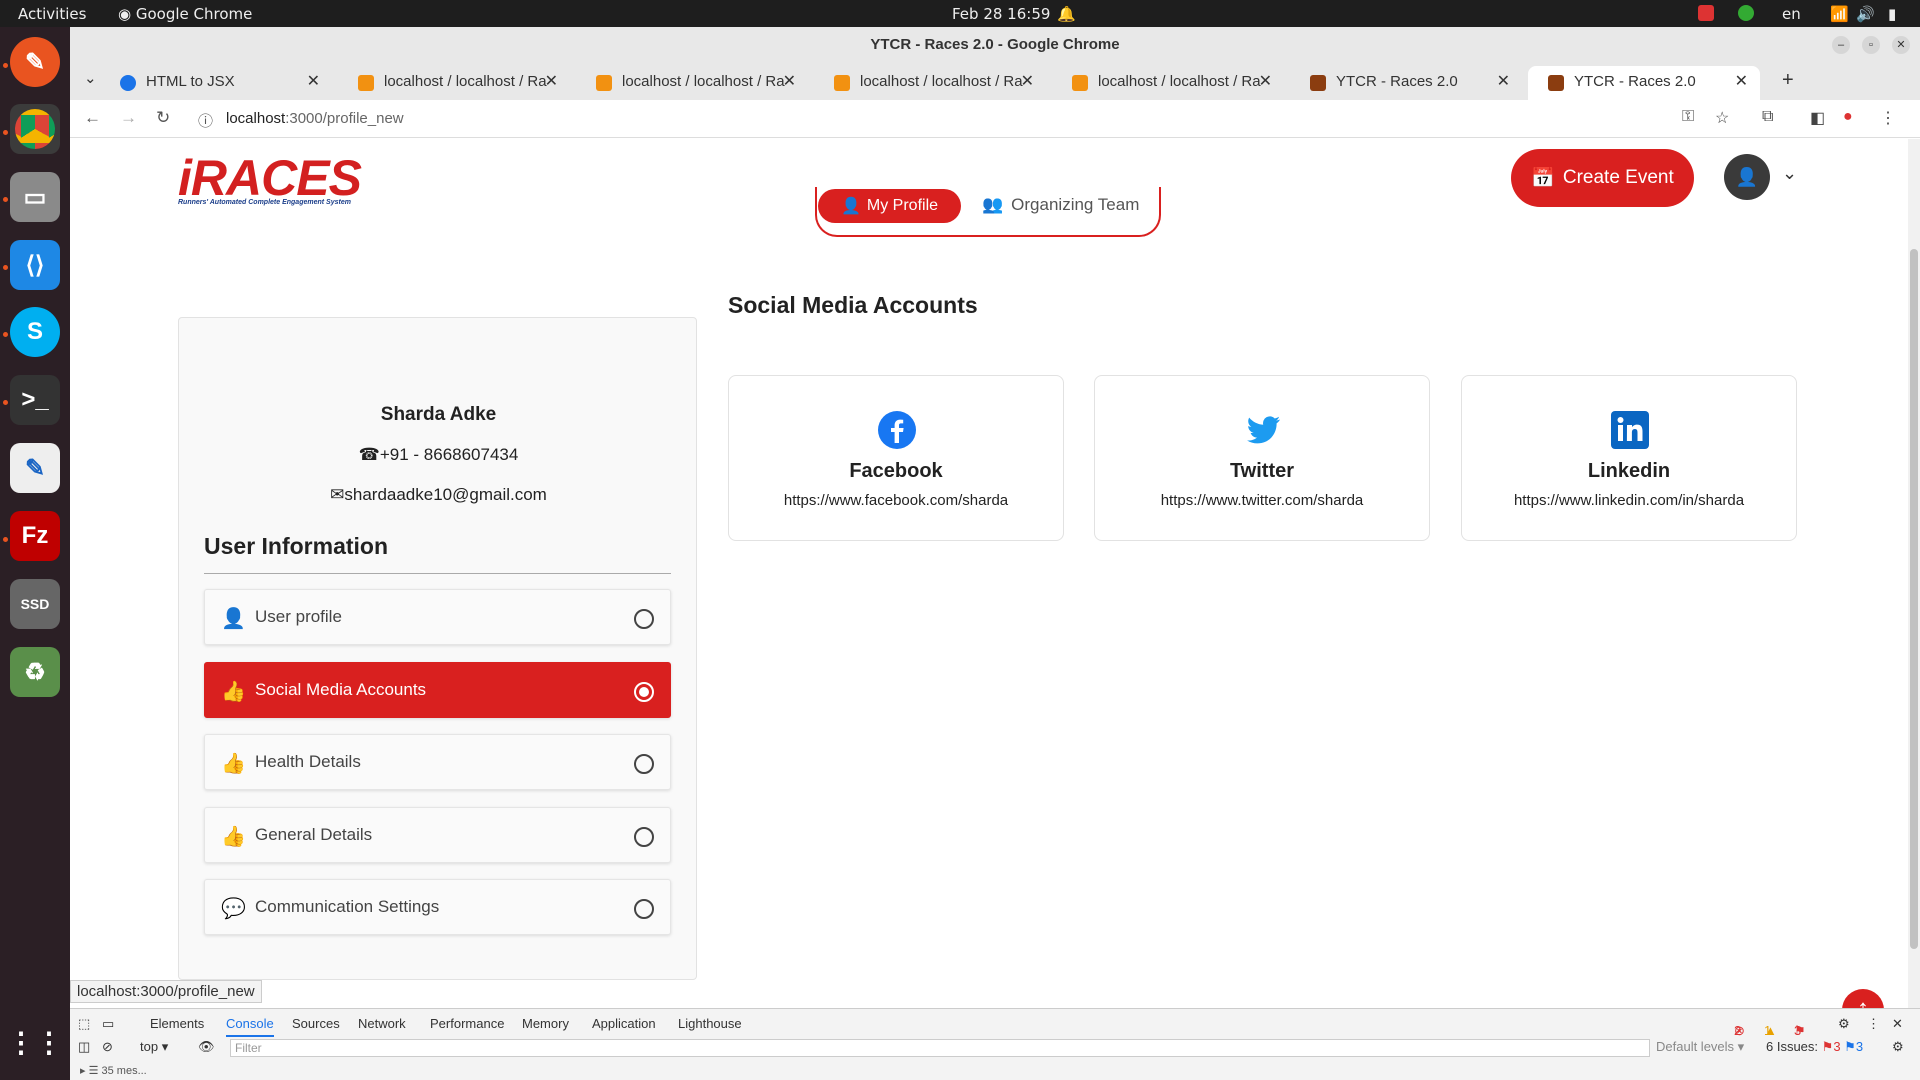 This screenshot has width=1920, height=1080. What do you see at coordinates (233, 692) in the screenshot?
I see `thumbs-up-icon: 👍` at bounding box center [233, 692].